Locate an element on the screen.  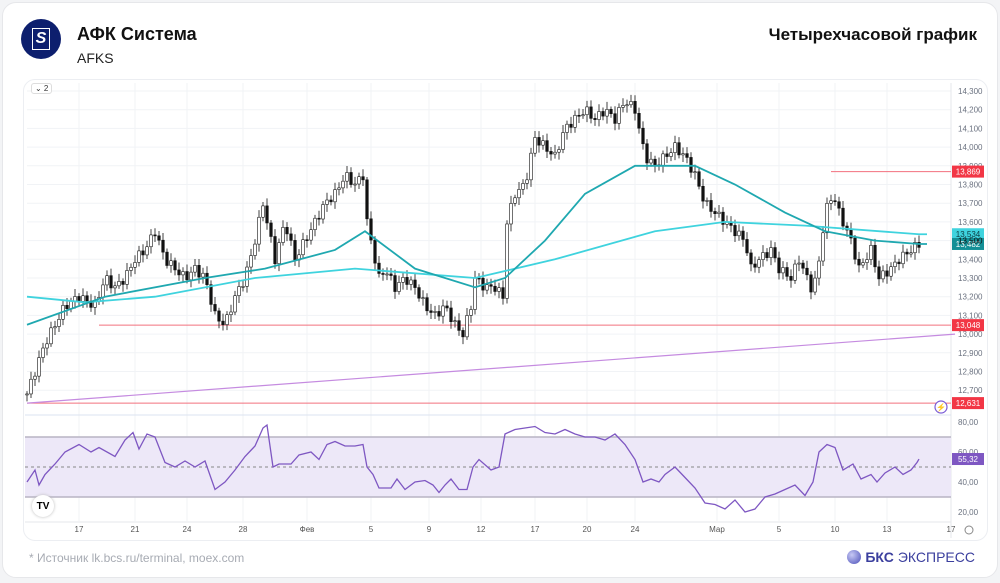
source-note: * Источник lk.bcs.ru/terminal, moex.com is located at coordinates (137, 558).